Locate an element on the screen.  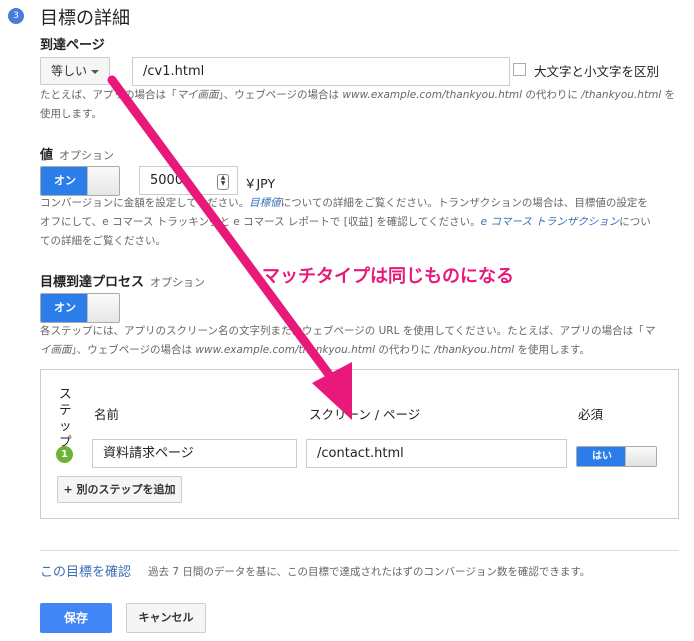
annotation-caption: マッチタイプは同じものになる is located at coordinates (388, 276).